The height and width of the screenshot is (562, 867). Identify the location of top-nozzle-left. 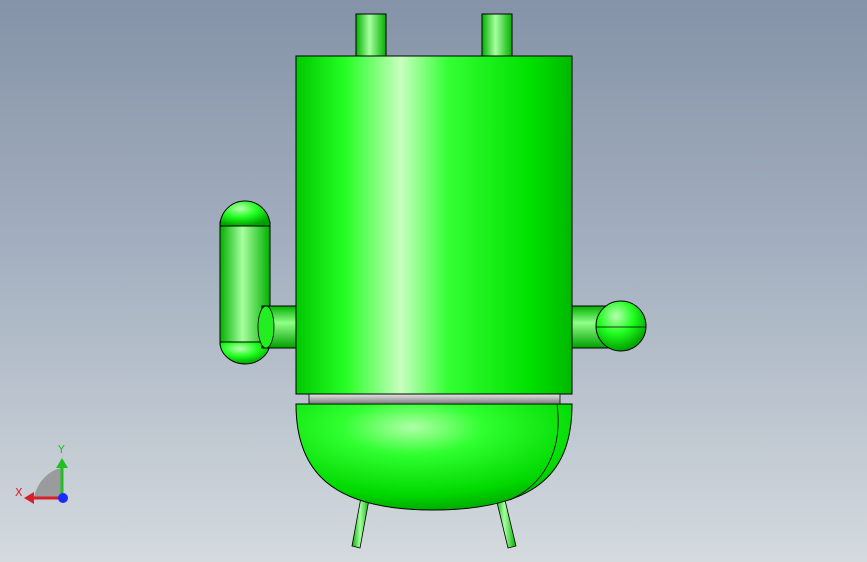
(371, 35).